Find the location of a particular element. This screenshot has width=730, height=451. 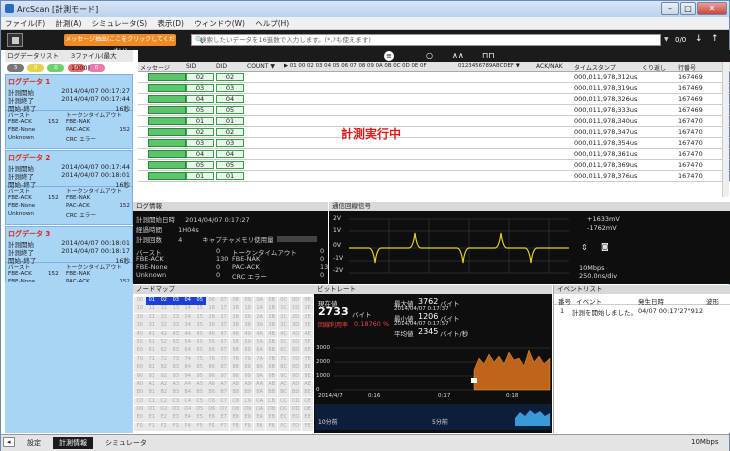

log-stats-row: FBE-ACK 152 FBE-NAK is located at coordinates (49, 122).